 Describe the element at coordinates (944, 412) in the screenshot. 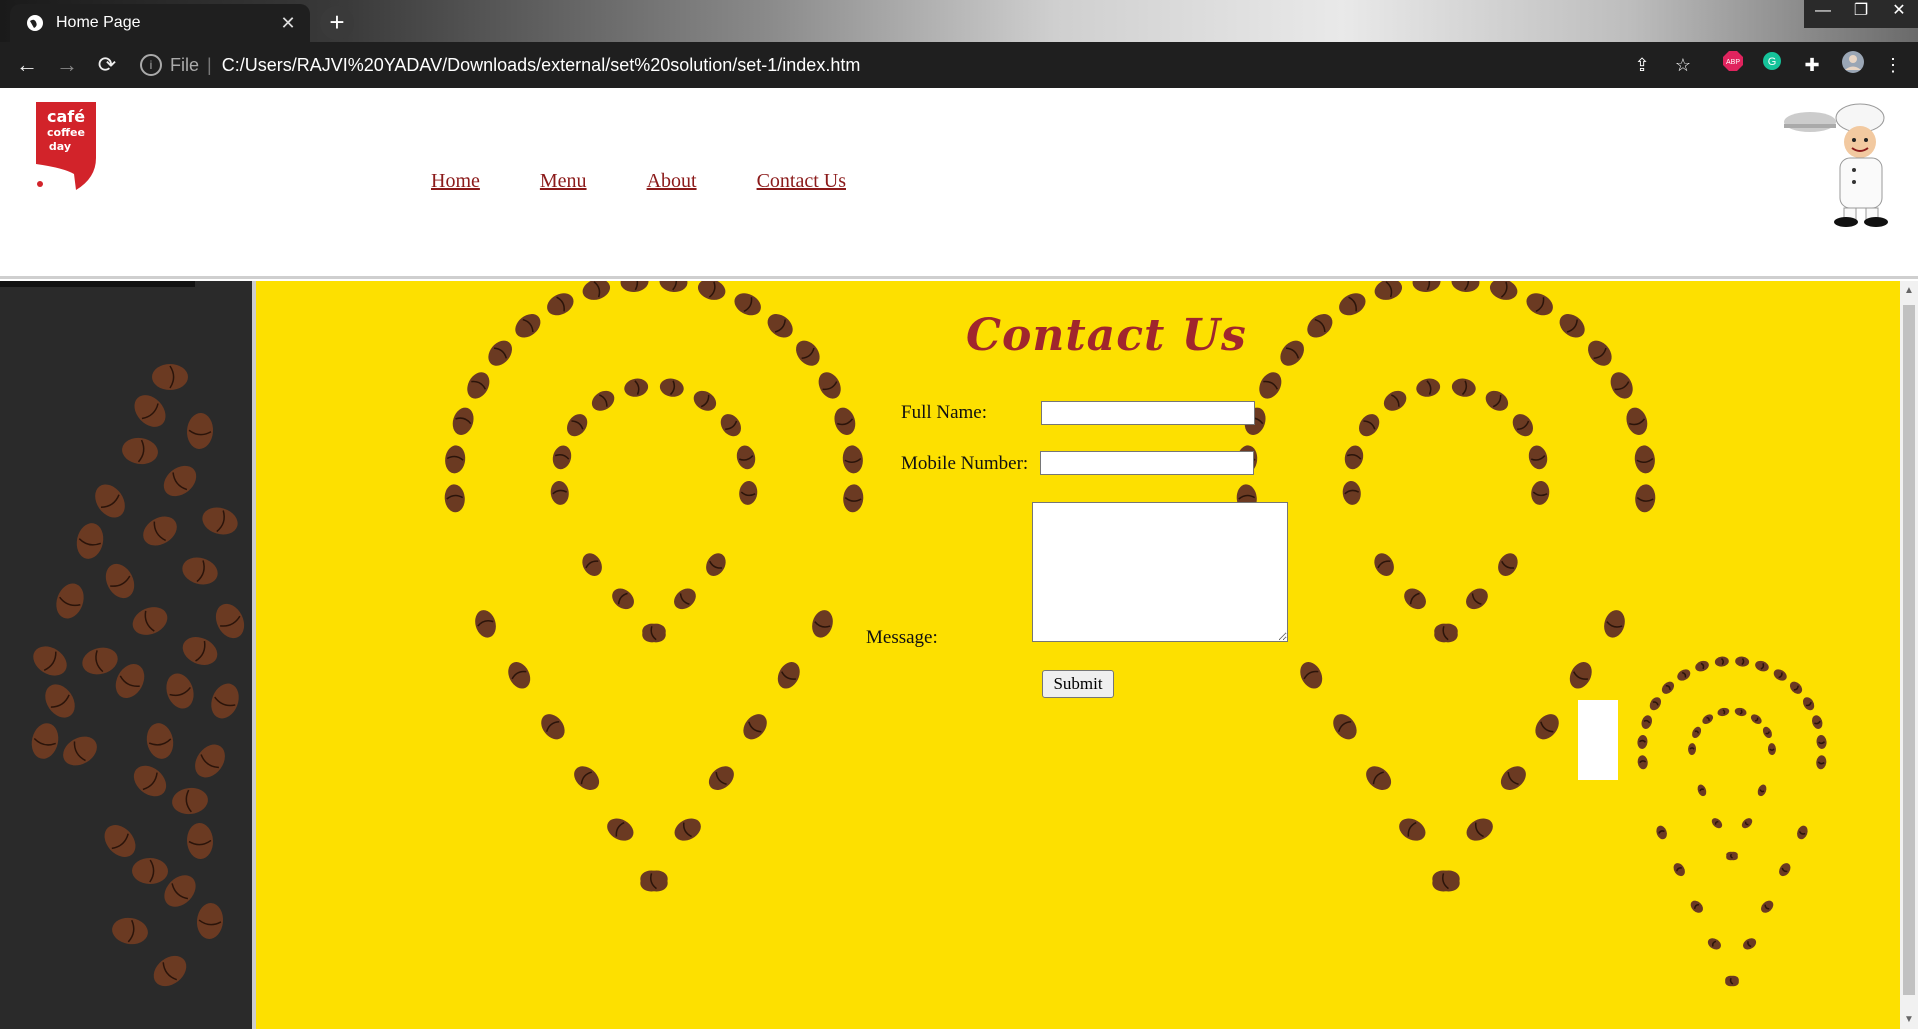

I see `full-name-label: Full Name:` at that location.